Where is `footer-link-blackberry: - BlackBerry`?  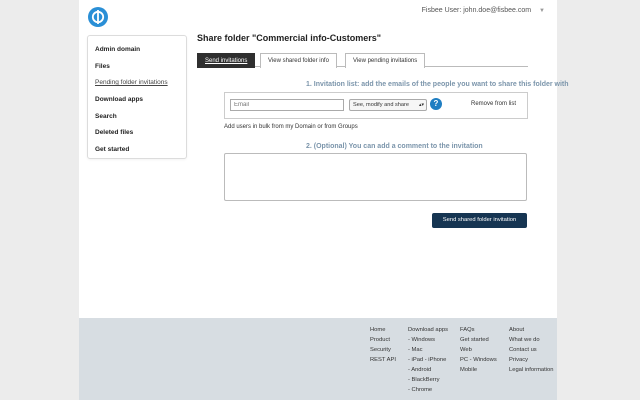 footer-link-blackberry: - BlackBerry is located at coordinates (428, 380).